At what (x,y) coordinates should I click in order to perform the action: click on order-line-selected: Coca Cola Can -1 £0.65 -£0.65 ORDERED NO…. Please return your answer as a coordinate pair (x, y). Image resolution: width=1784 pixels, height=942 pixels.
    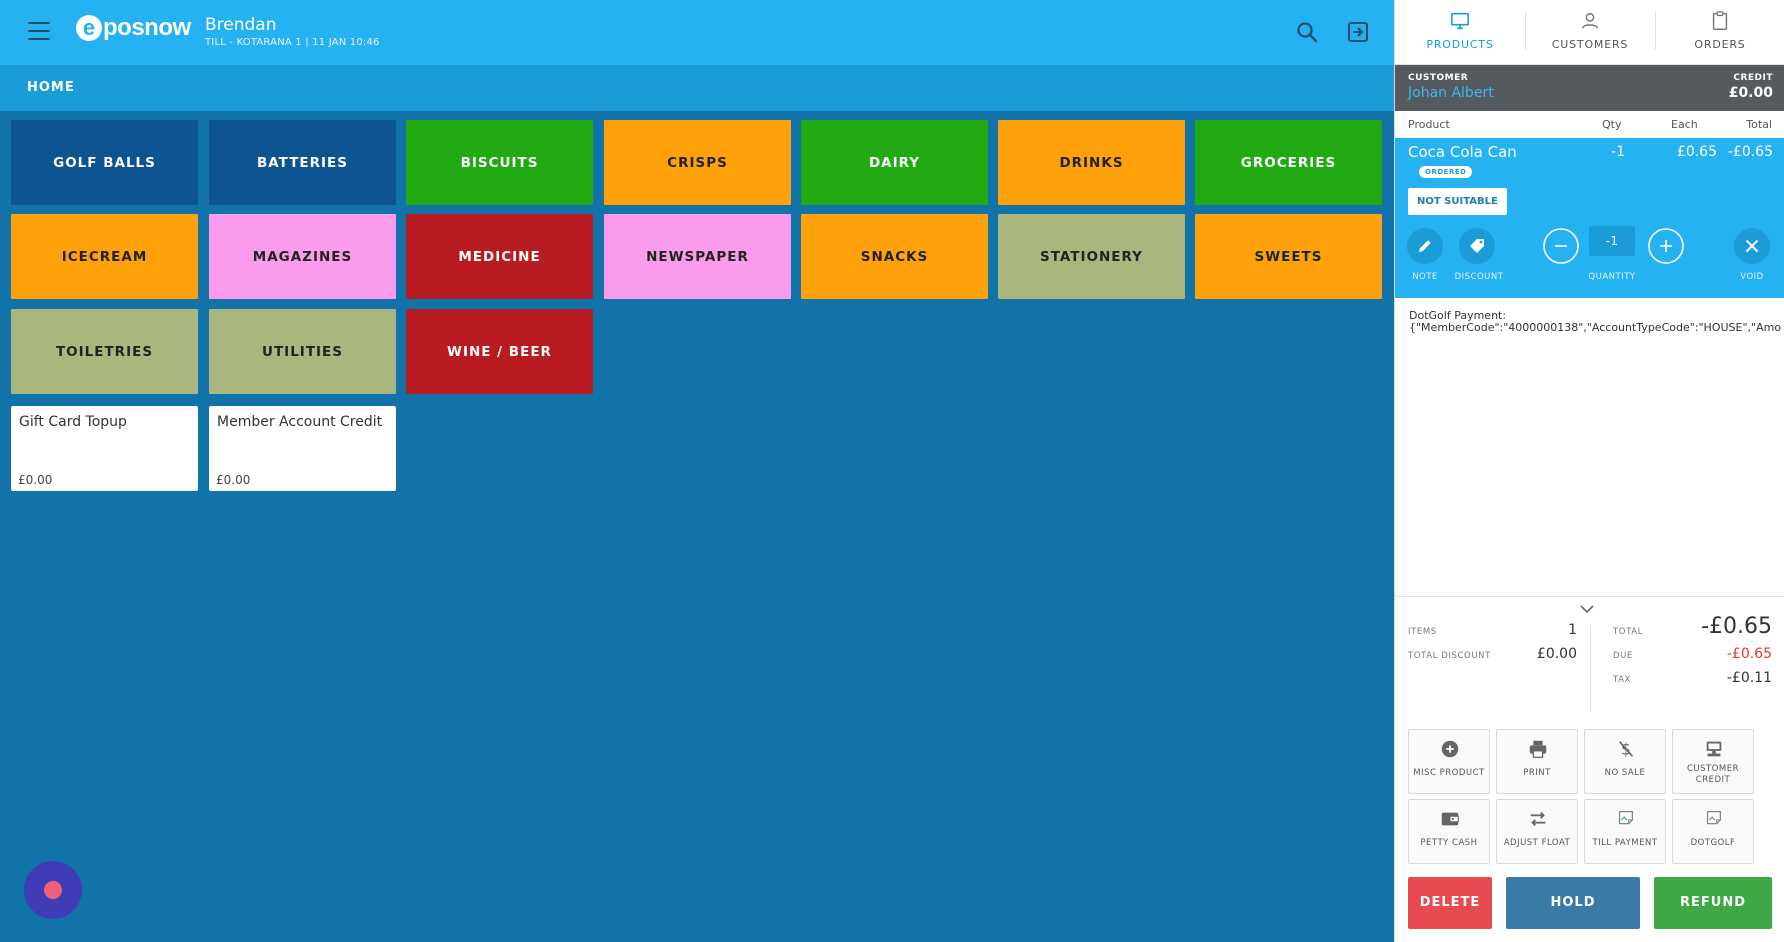
    Looking at the image, I should click on (1589, 218).